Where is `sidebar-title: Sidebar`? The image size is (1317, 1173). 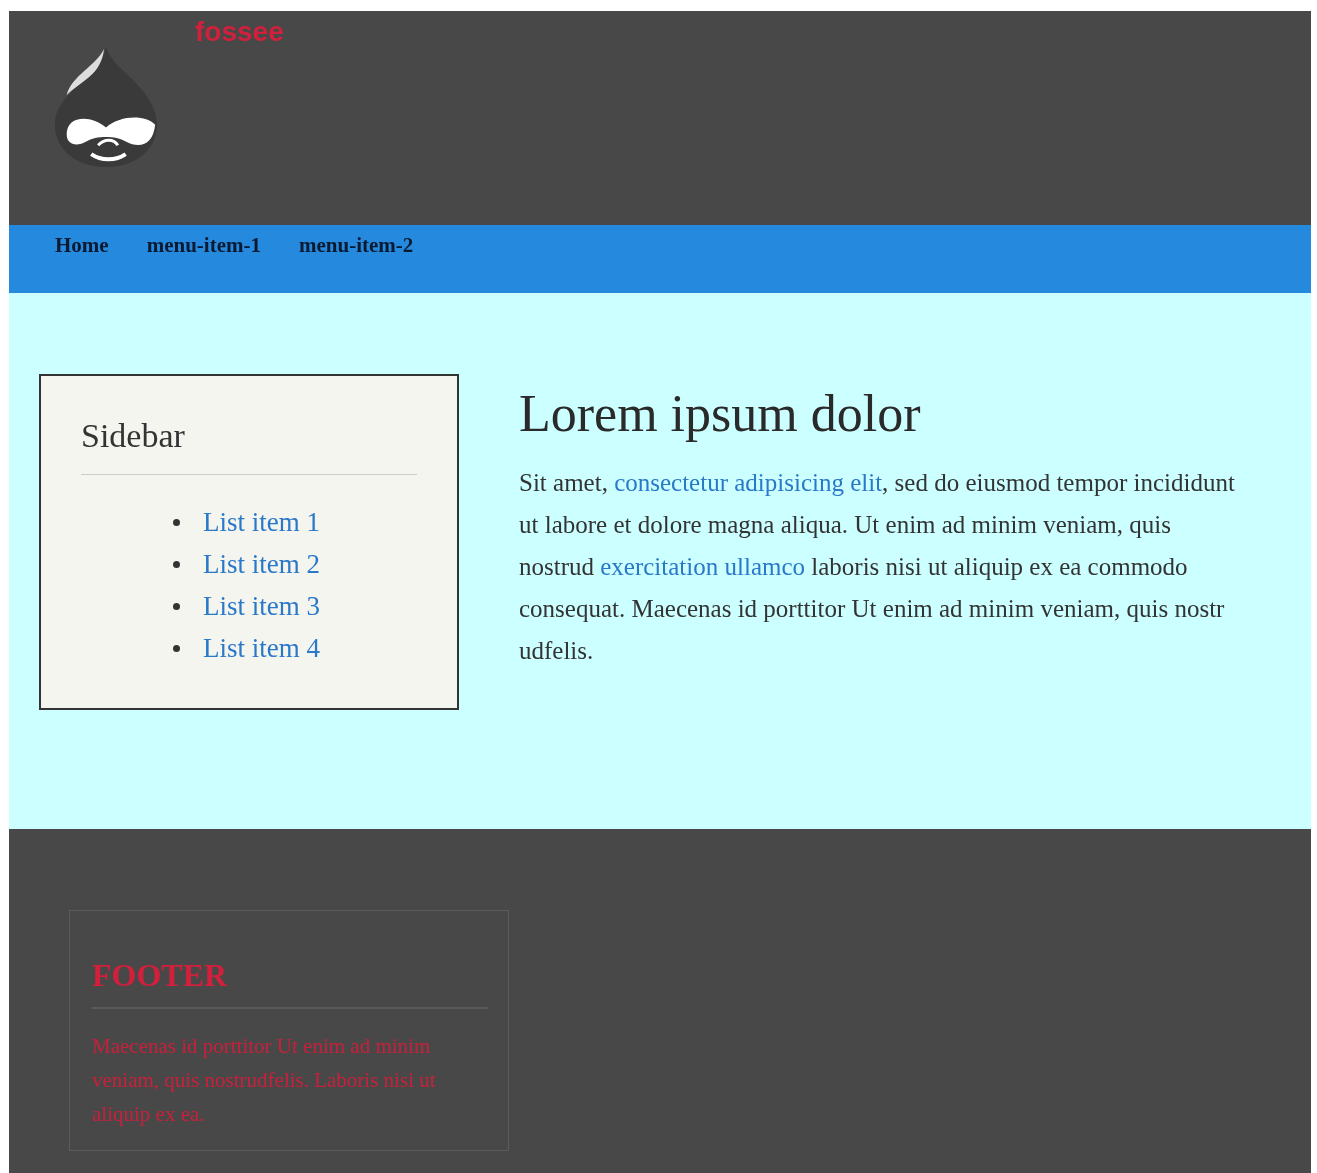 sidebar-title: Sidebar is located at coordinates (133, 436).